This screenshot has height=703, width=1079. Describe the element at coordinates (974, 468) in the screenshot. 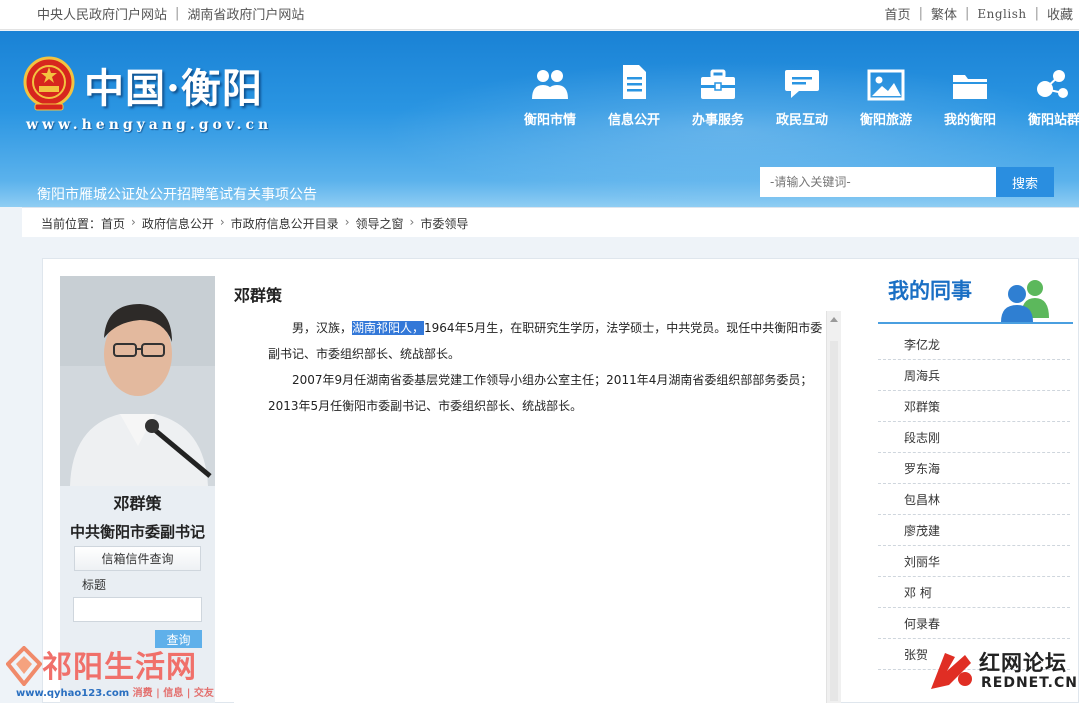

I see `colleague-item: 罗东海` at that location.